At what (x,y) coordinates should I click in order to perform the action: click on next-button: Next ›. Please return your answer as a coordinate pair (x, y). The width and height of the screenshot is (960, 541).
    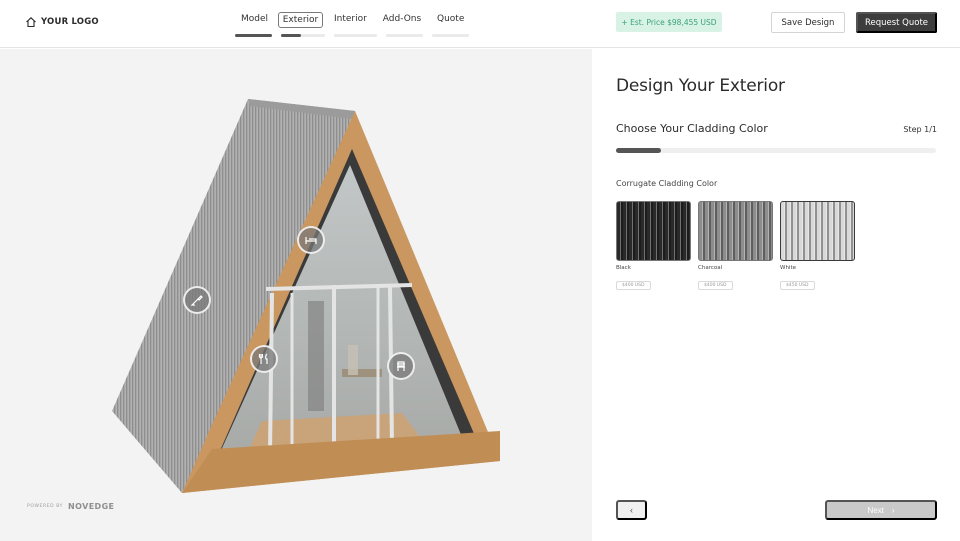
    Looking at the image, I should click on (881, 510).